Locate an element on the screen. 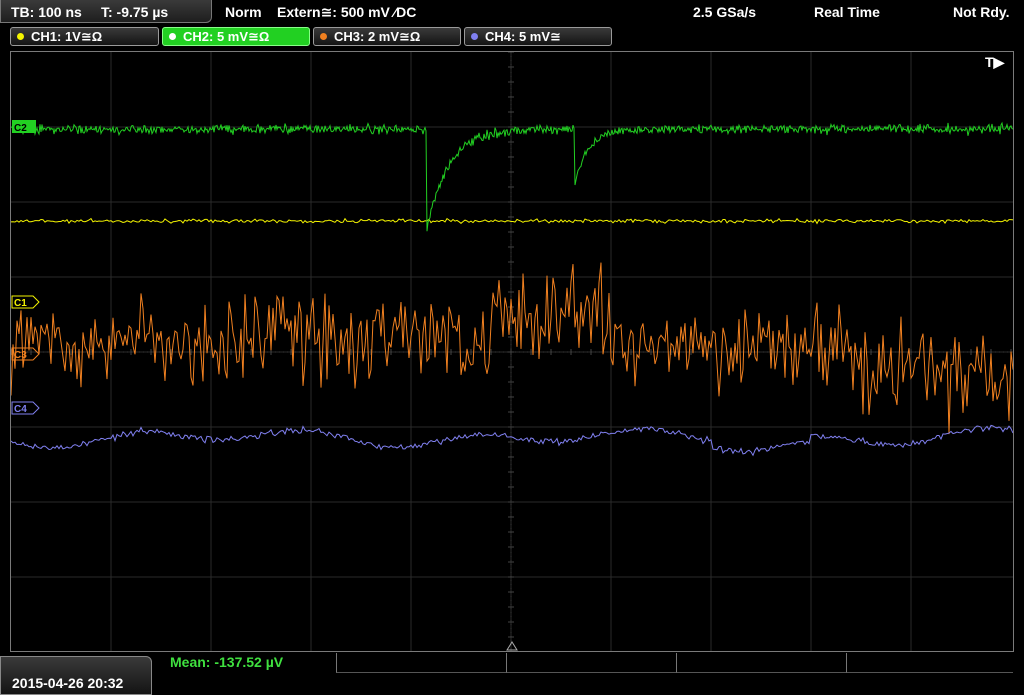  tab-ch1-label: CH1: 1V≅Ω is located at coordinates (67, 36).